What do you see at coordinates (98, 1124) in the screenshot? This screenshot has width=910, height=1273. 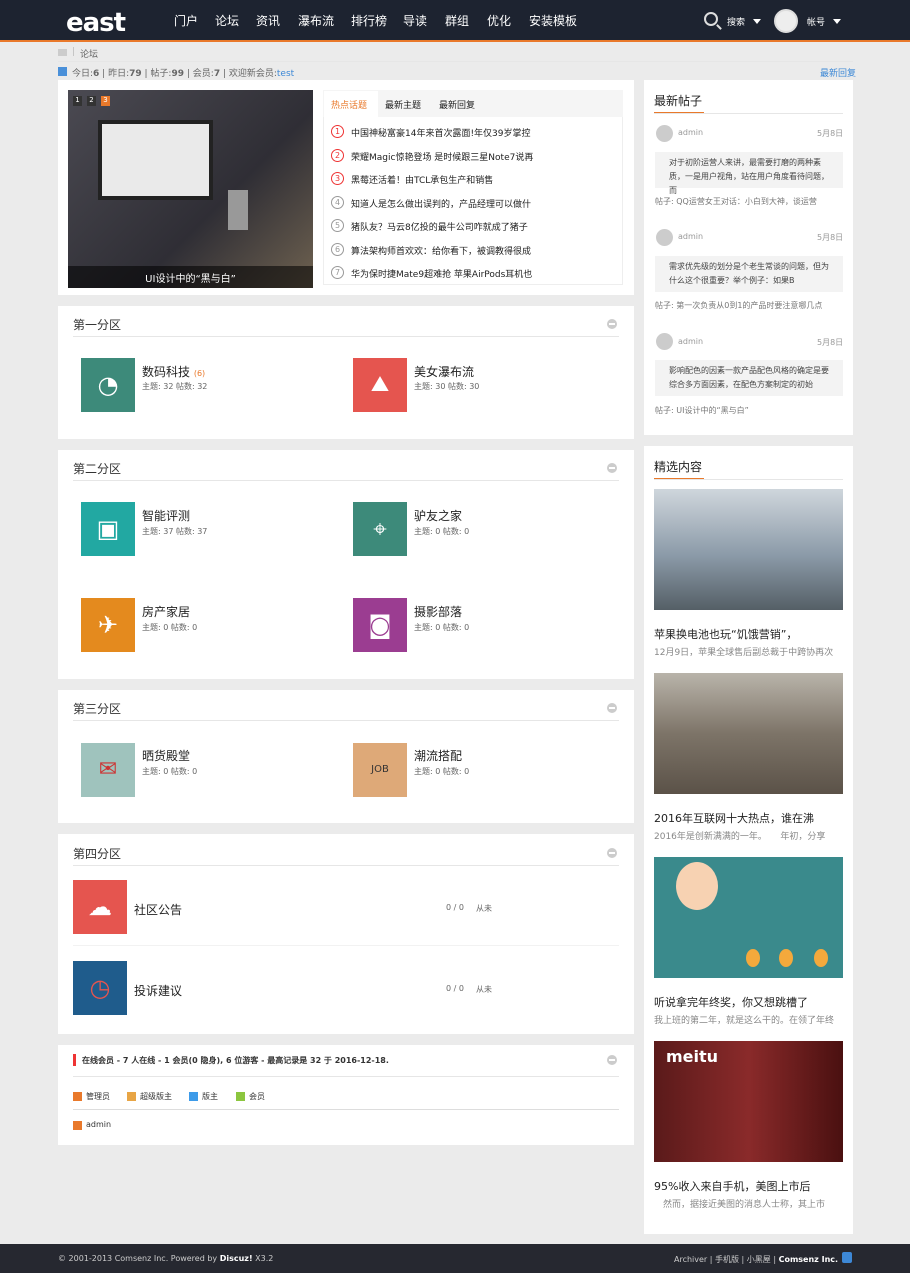 I see `online-user: admin` at bounding box center [98, 1124].